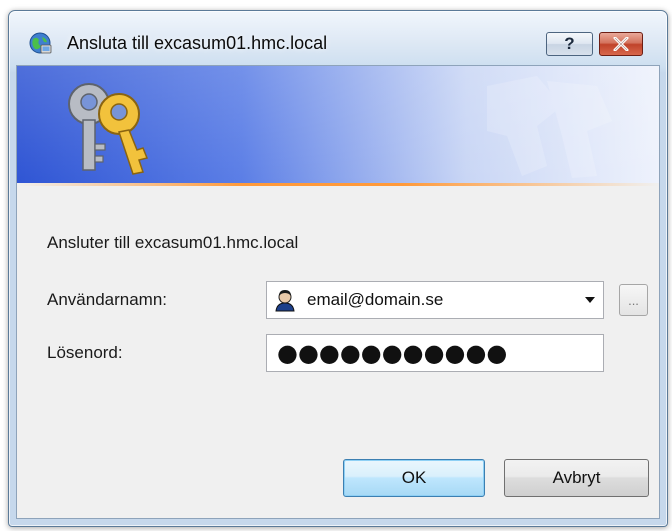  What do you see at coordinates (285, 301) in the screenshot?
I see `user-icon` at bounding box center [285, 301].